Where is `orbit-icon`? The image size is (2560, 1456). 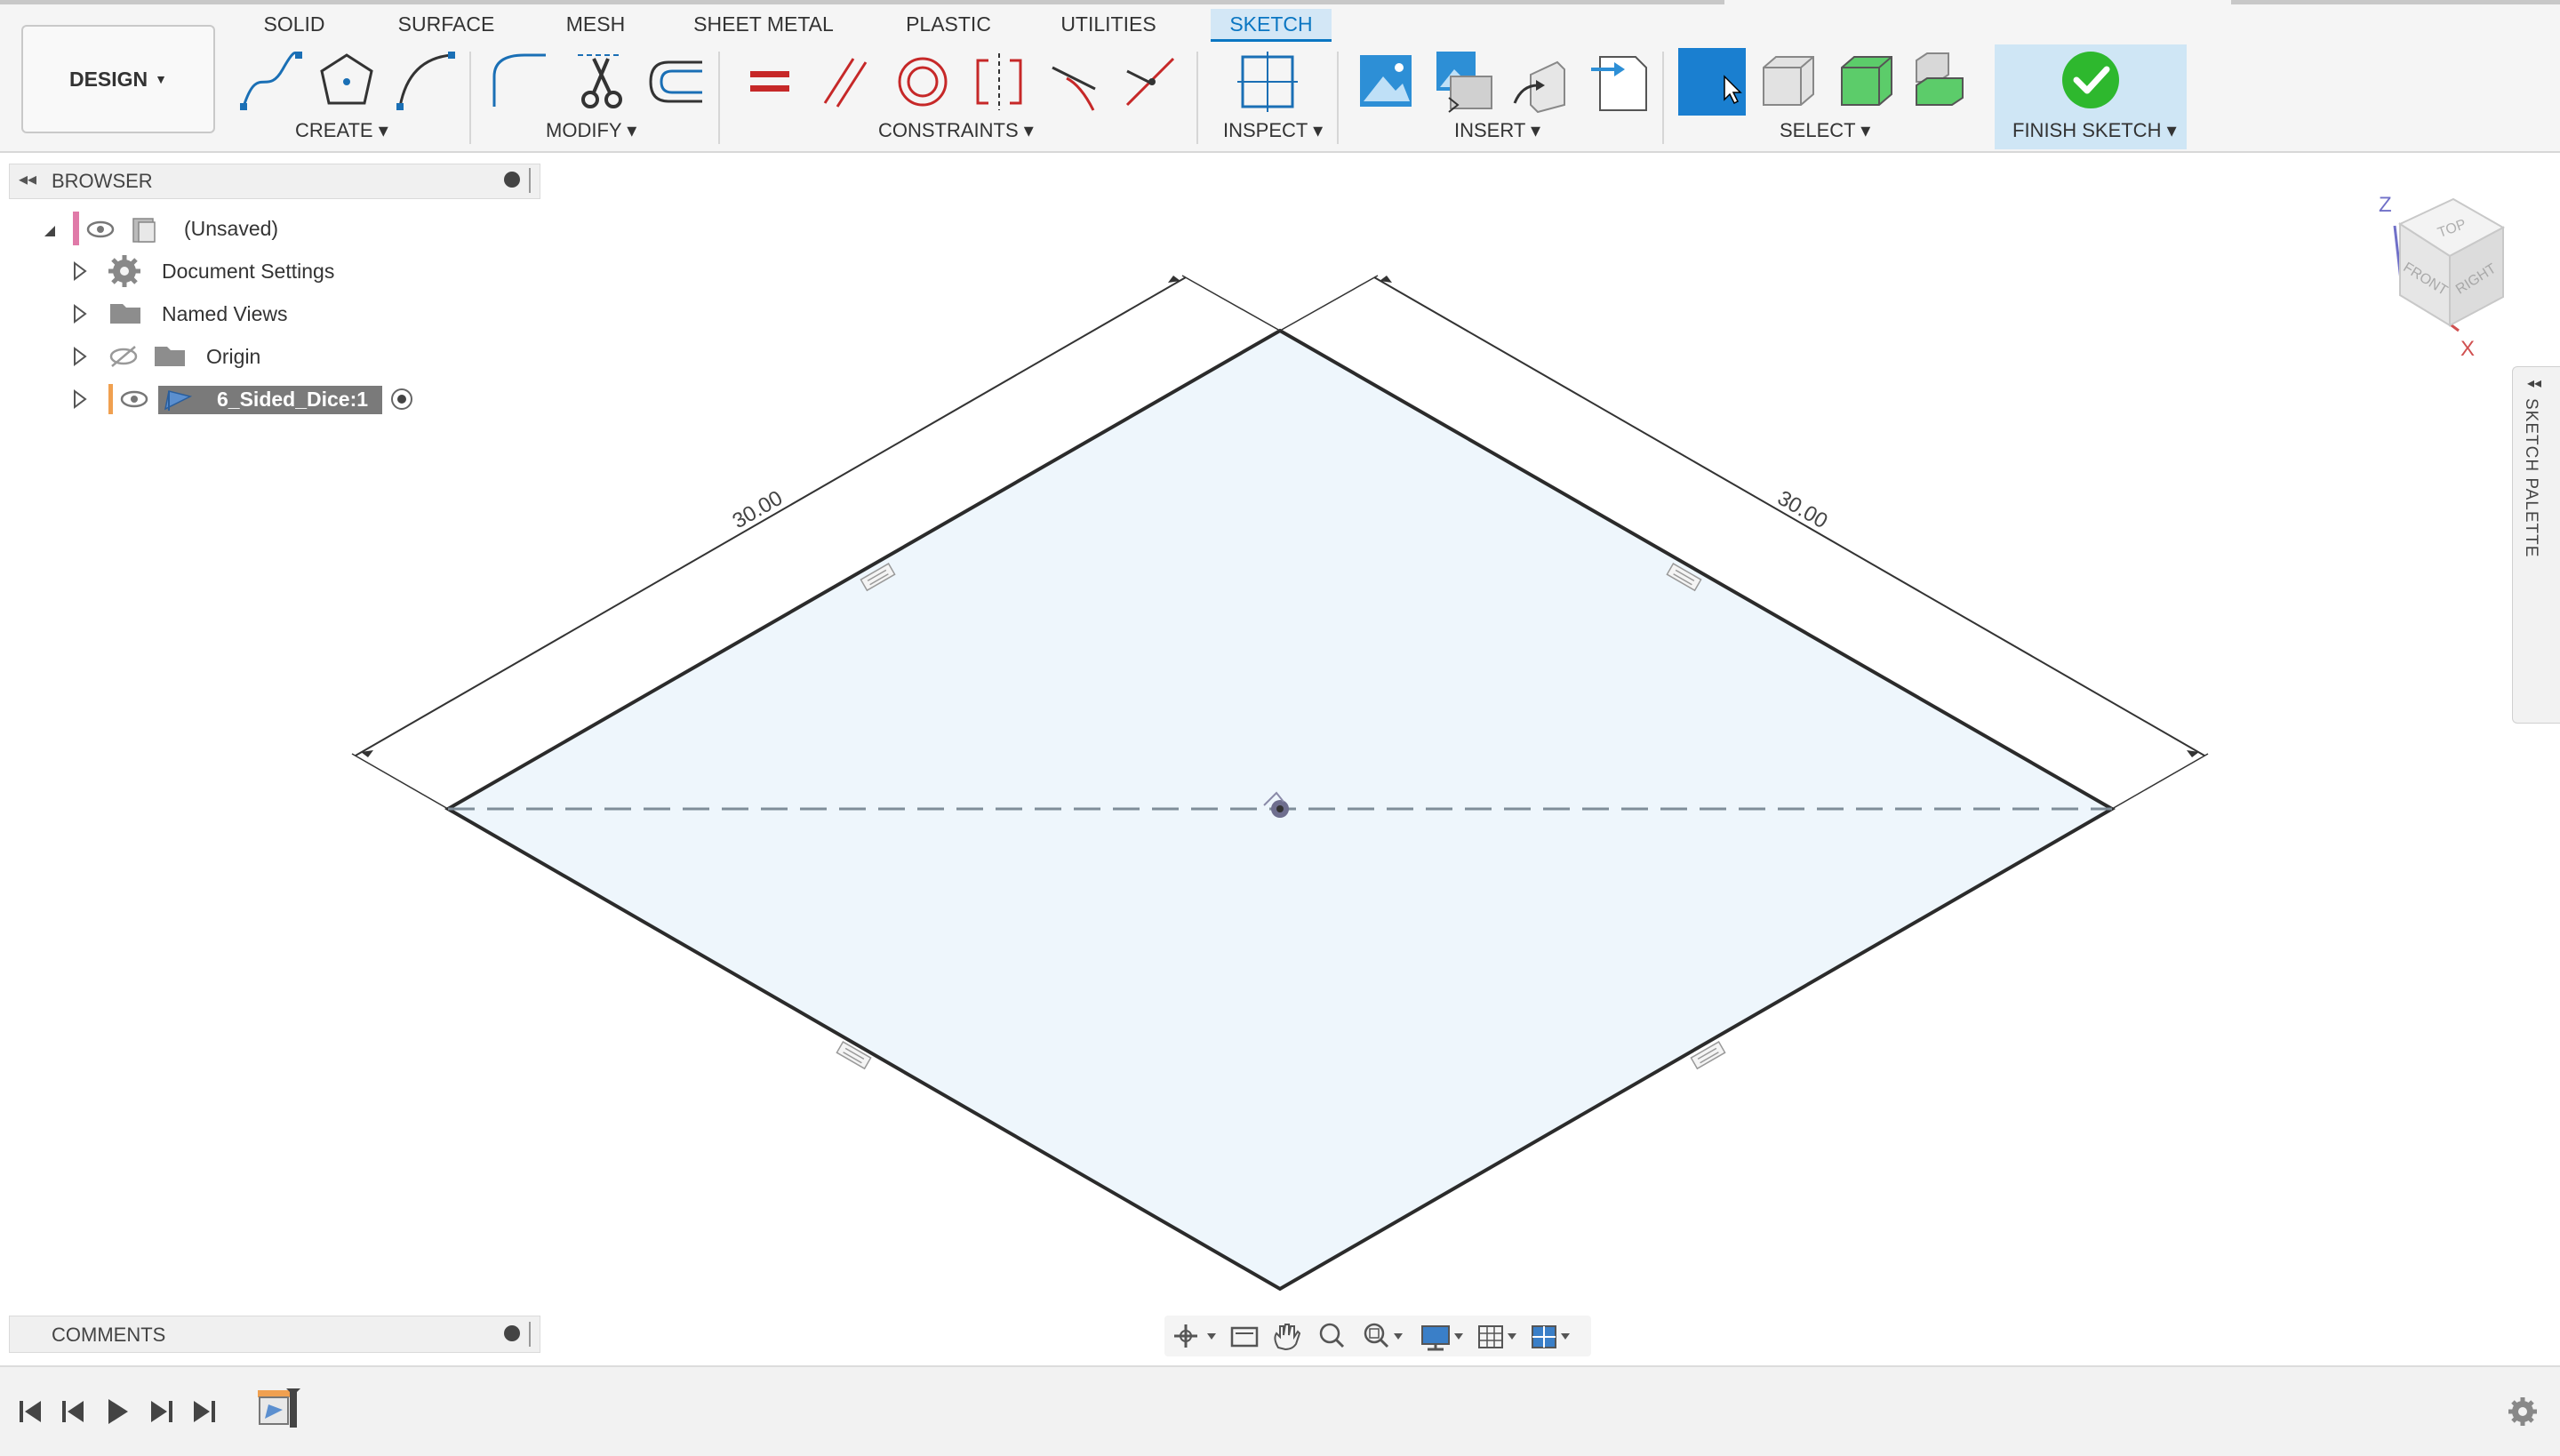 orbit-icon is located at coordinates (1185, 1336).